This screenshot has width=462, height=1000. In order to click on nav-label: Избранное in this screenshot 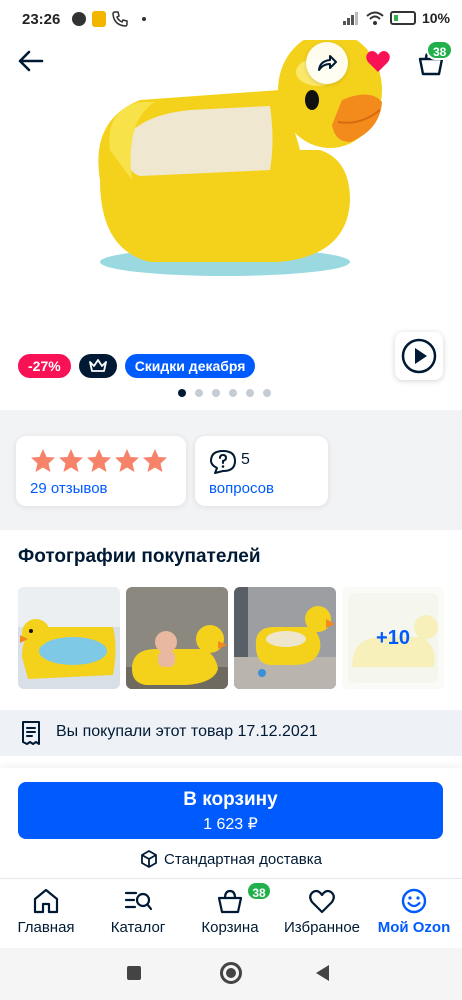, I will do `click(322, 927)`.